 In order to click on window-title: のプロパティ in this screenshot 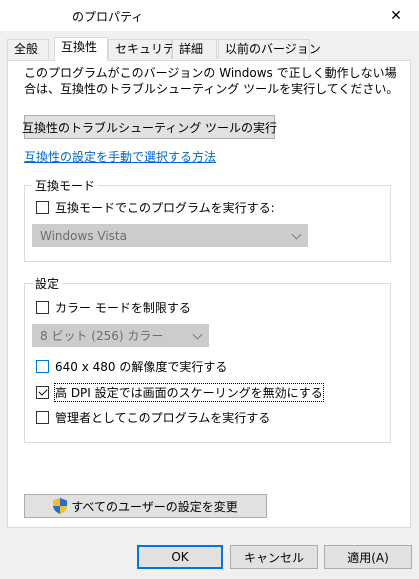, I will do `click(108, 17)`.